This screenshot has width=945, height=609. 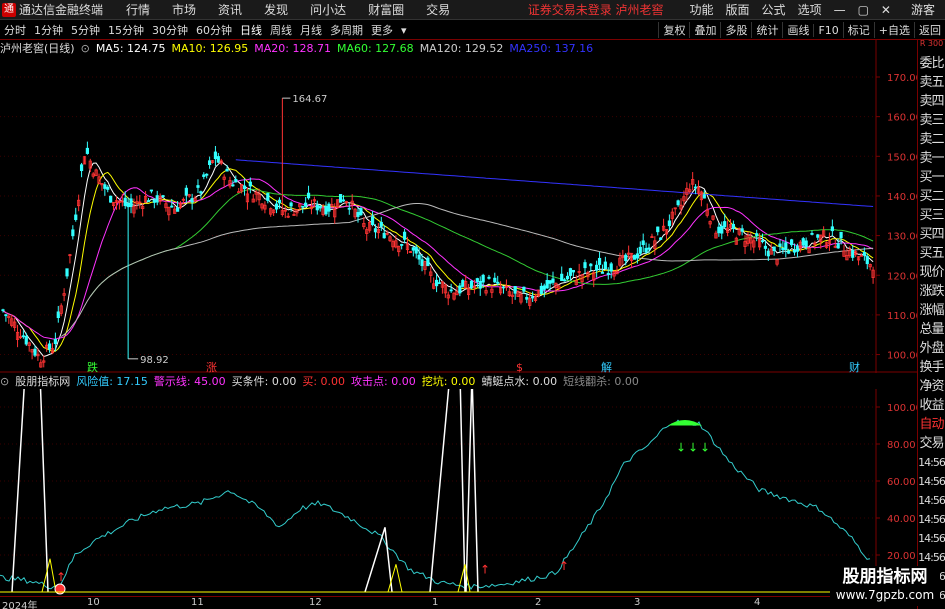 What do you see at coordinates (673, 30) in the screenshot?
I see `button-adjust: 复权` at bounding box center [673, 30].